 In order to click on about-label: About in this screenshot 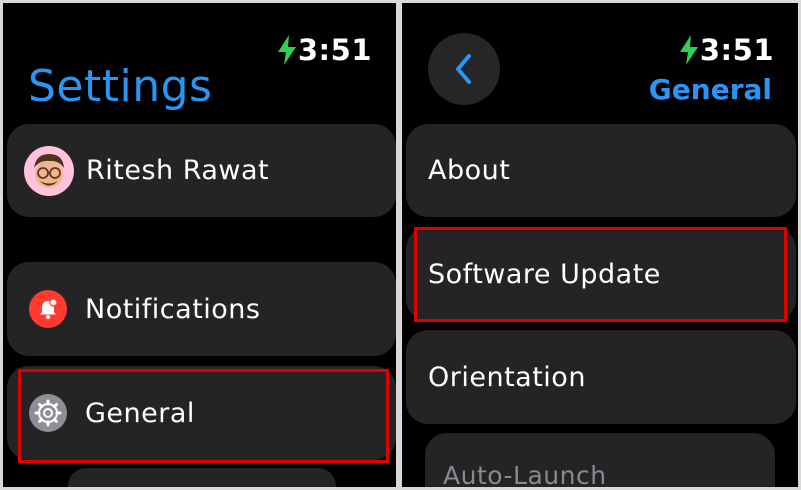, I will do `click(469, 170)`.